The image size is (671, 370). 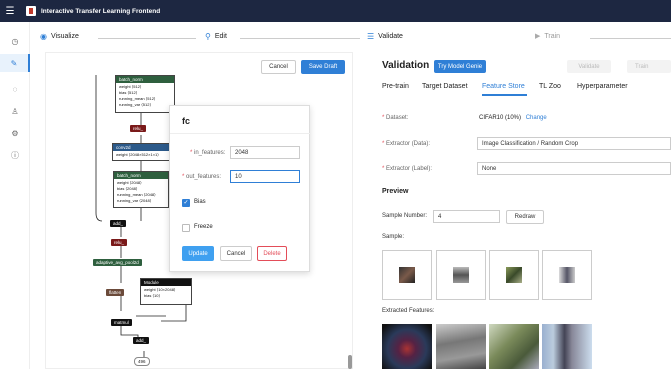 I want to click on out-features-label: * out_features:, so click(x=202, y=177).